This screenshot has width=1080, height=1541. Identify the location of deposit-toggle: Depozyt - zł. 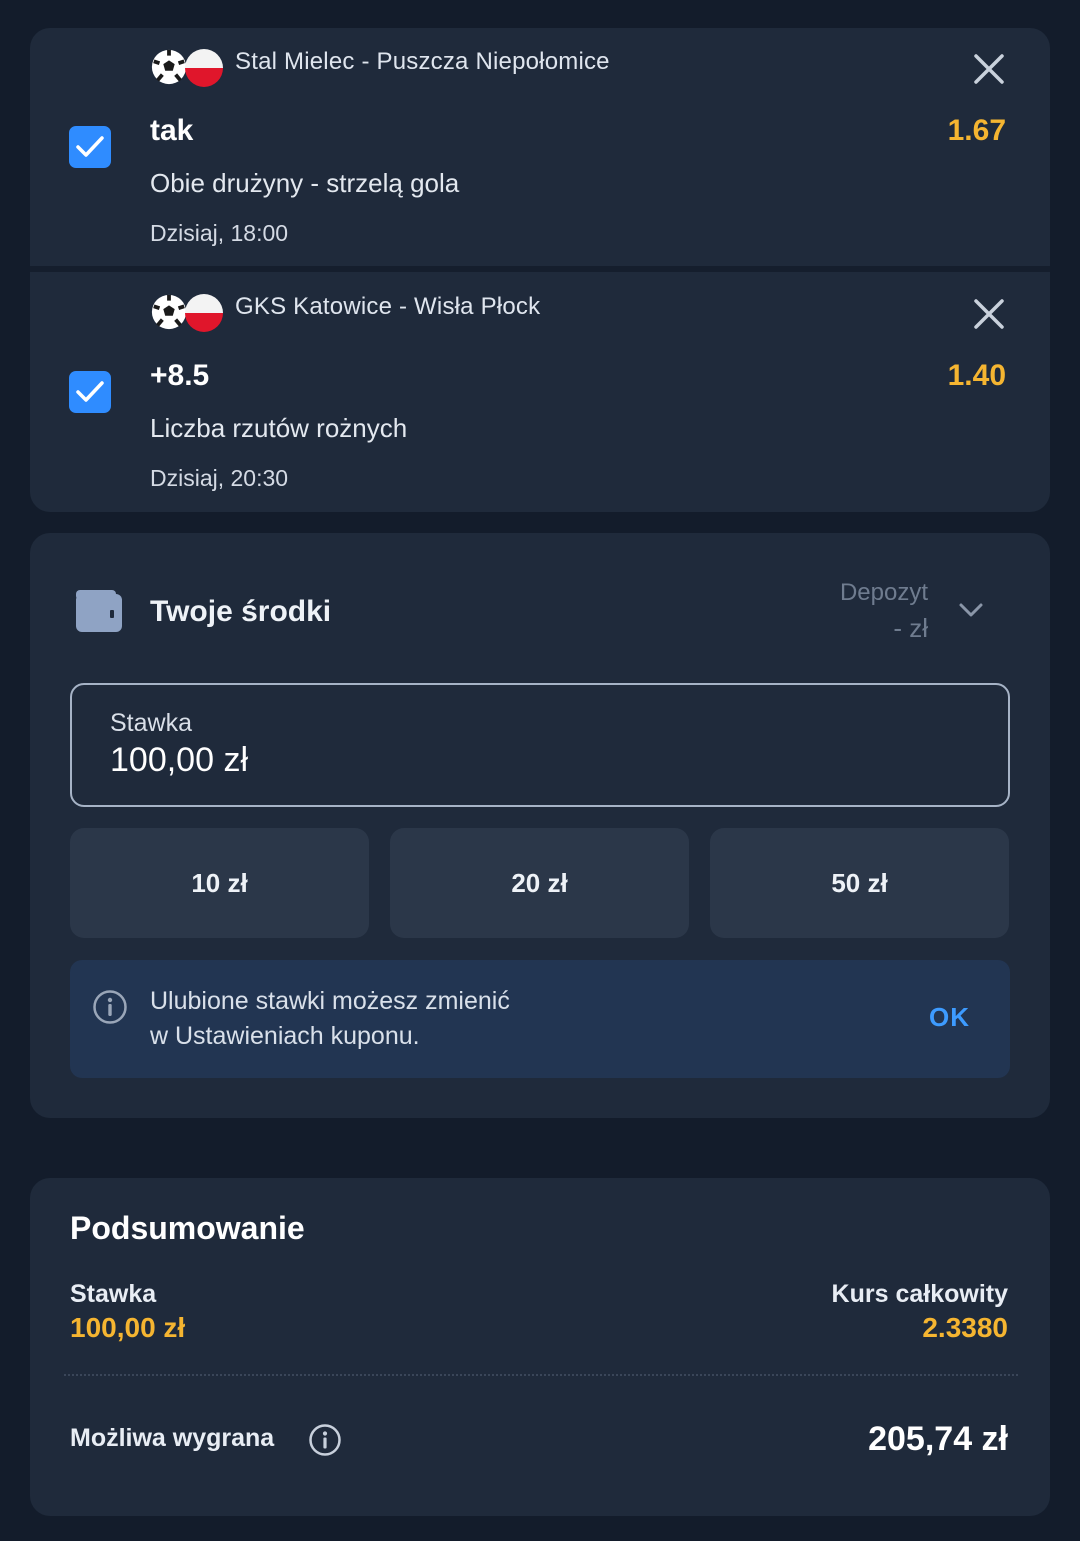
(884, 611).